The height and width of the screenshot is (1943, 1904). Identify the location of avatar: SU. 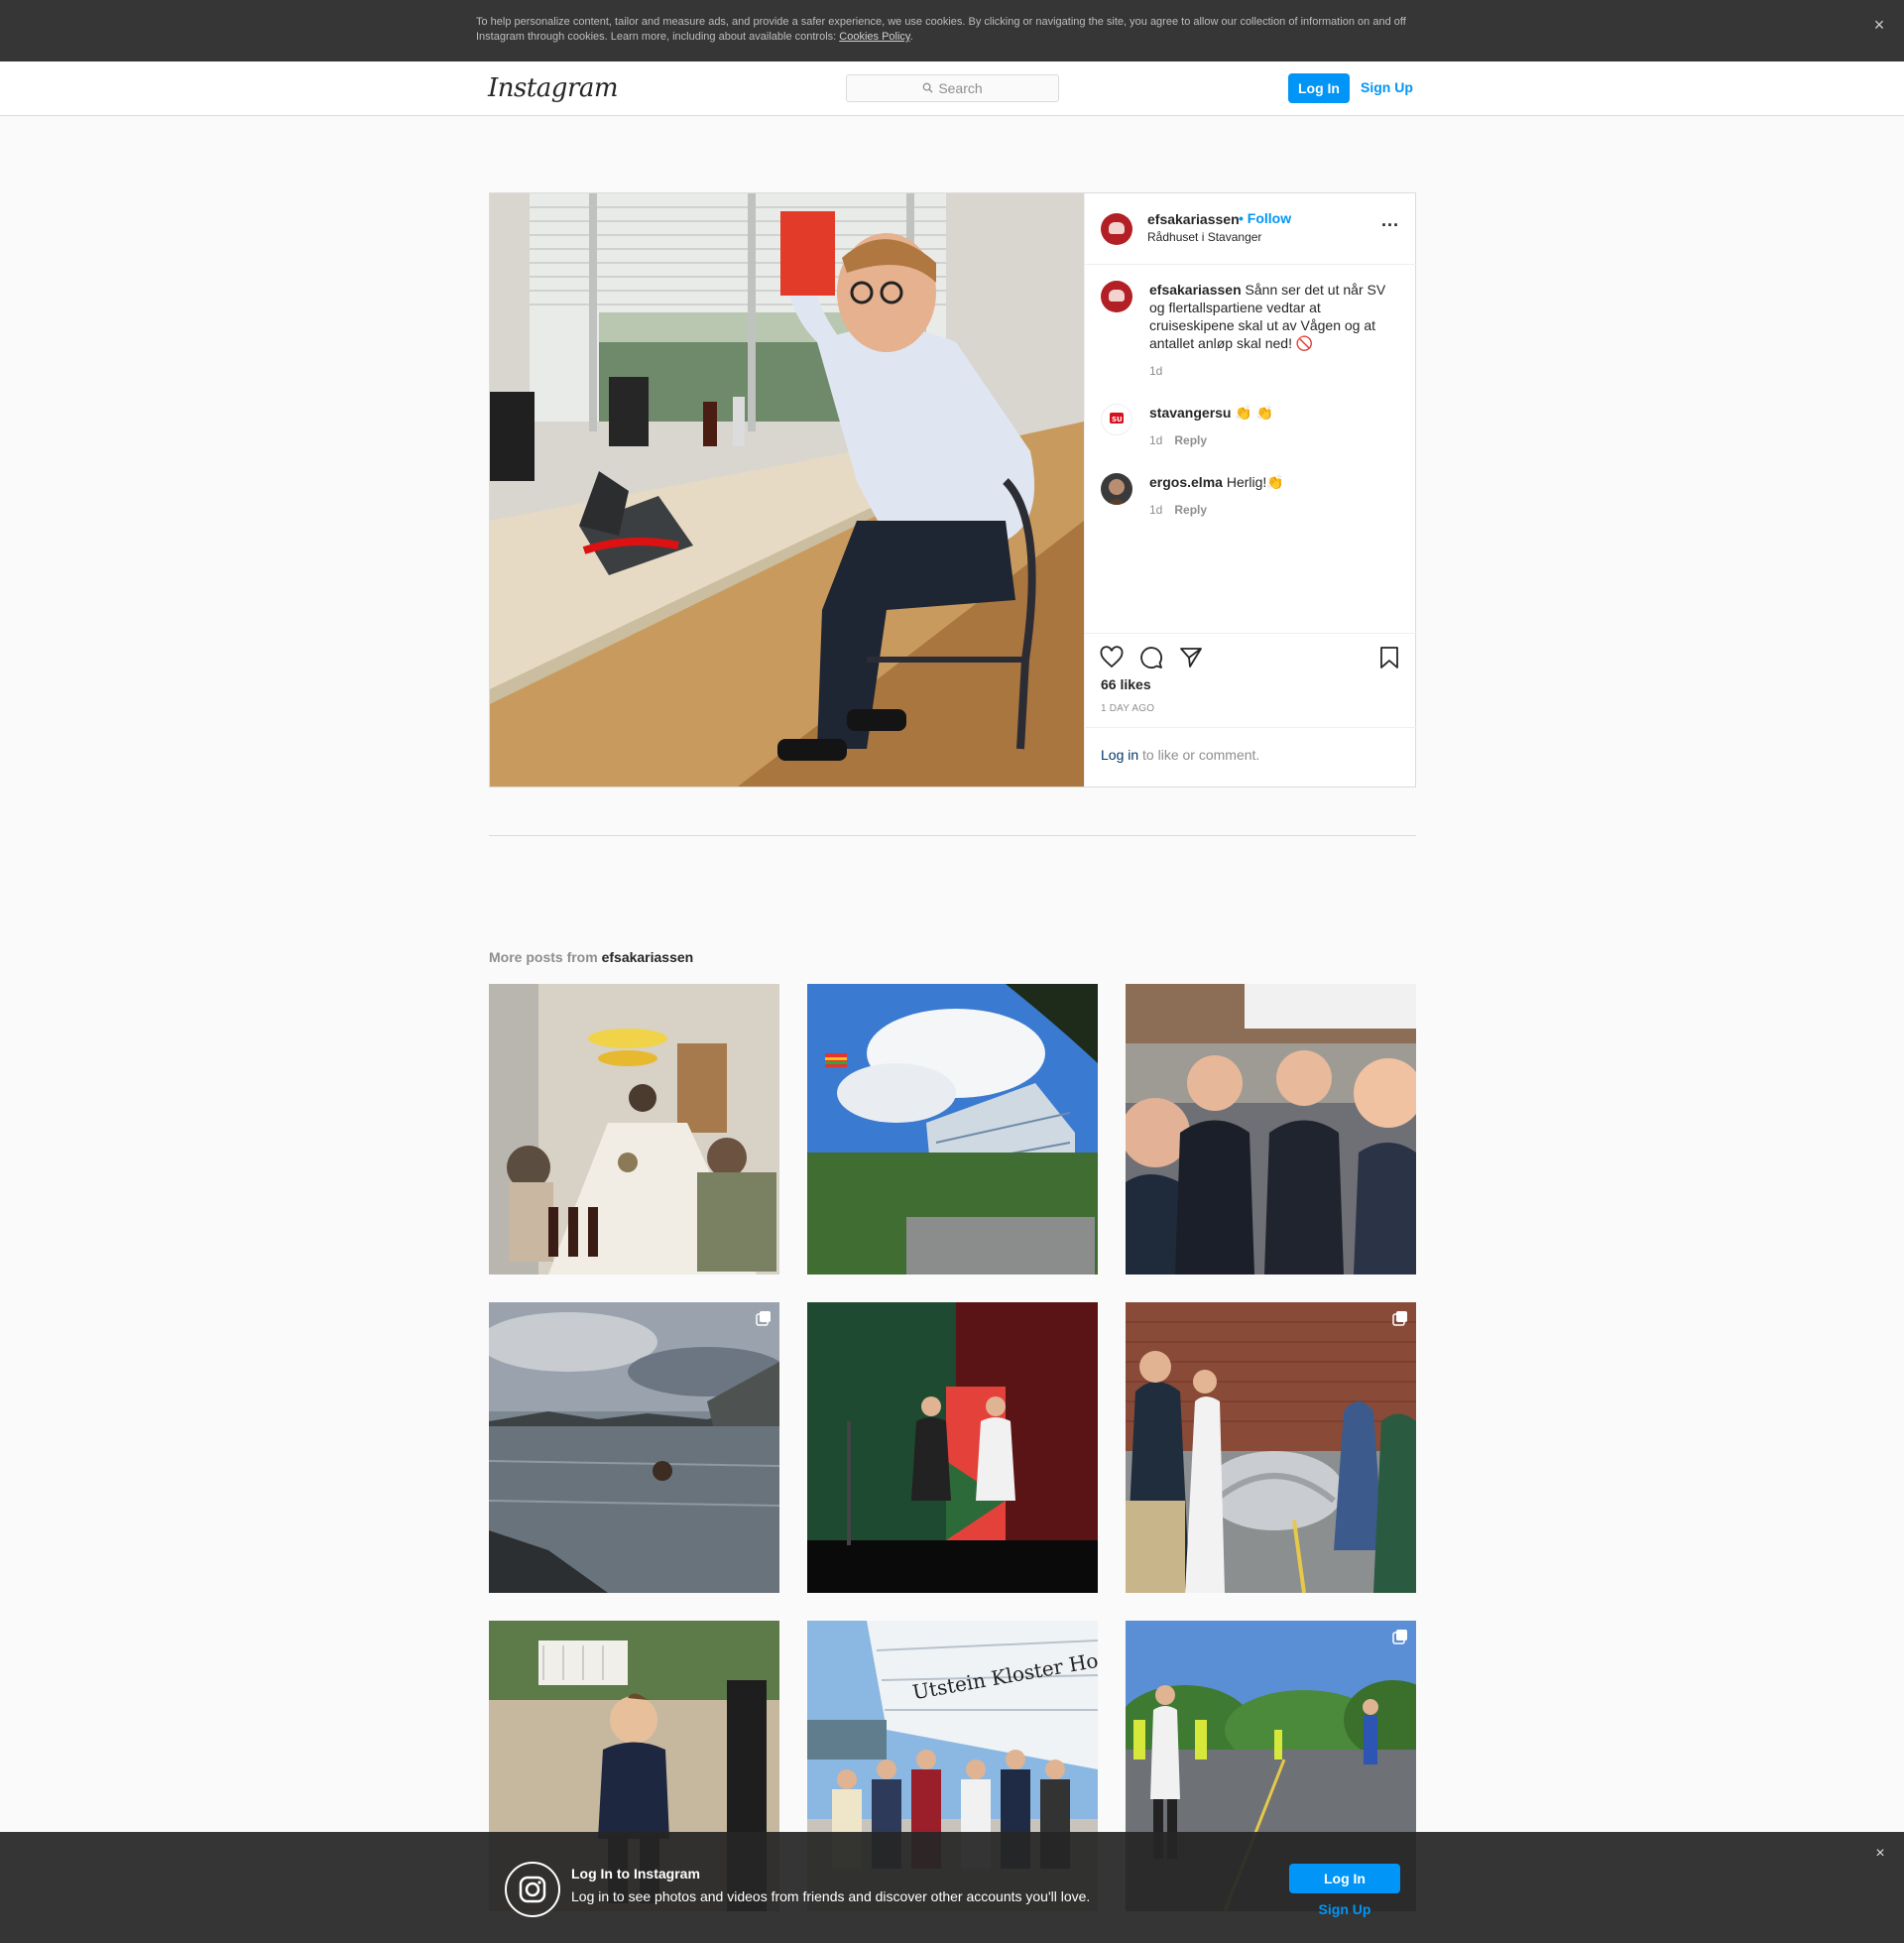
(1116, 420).